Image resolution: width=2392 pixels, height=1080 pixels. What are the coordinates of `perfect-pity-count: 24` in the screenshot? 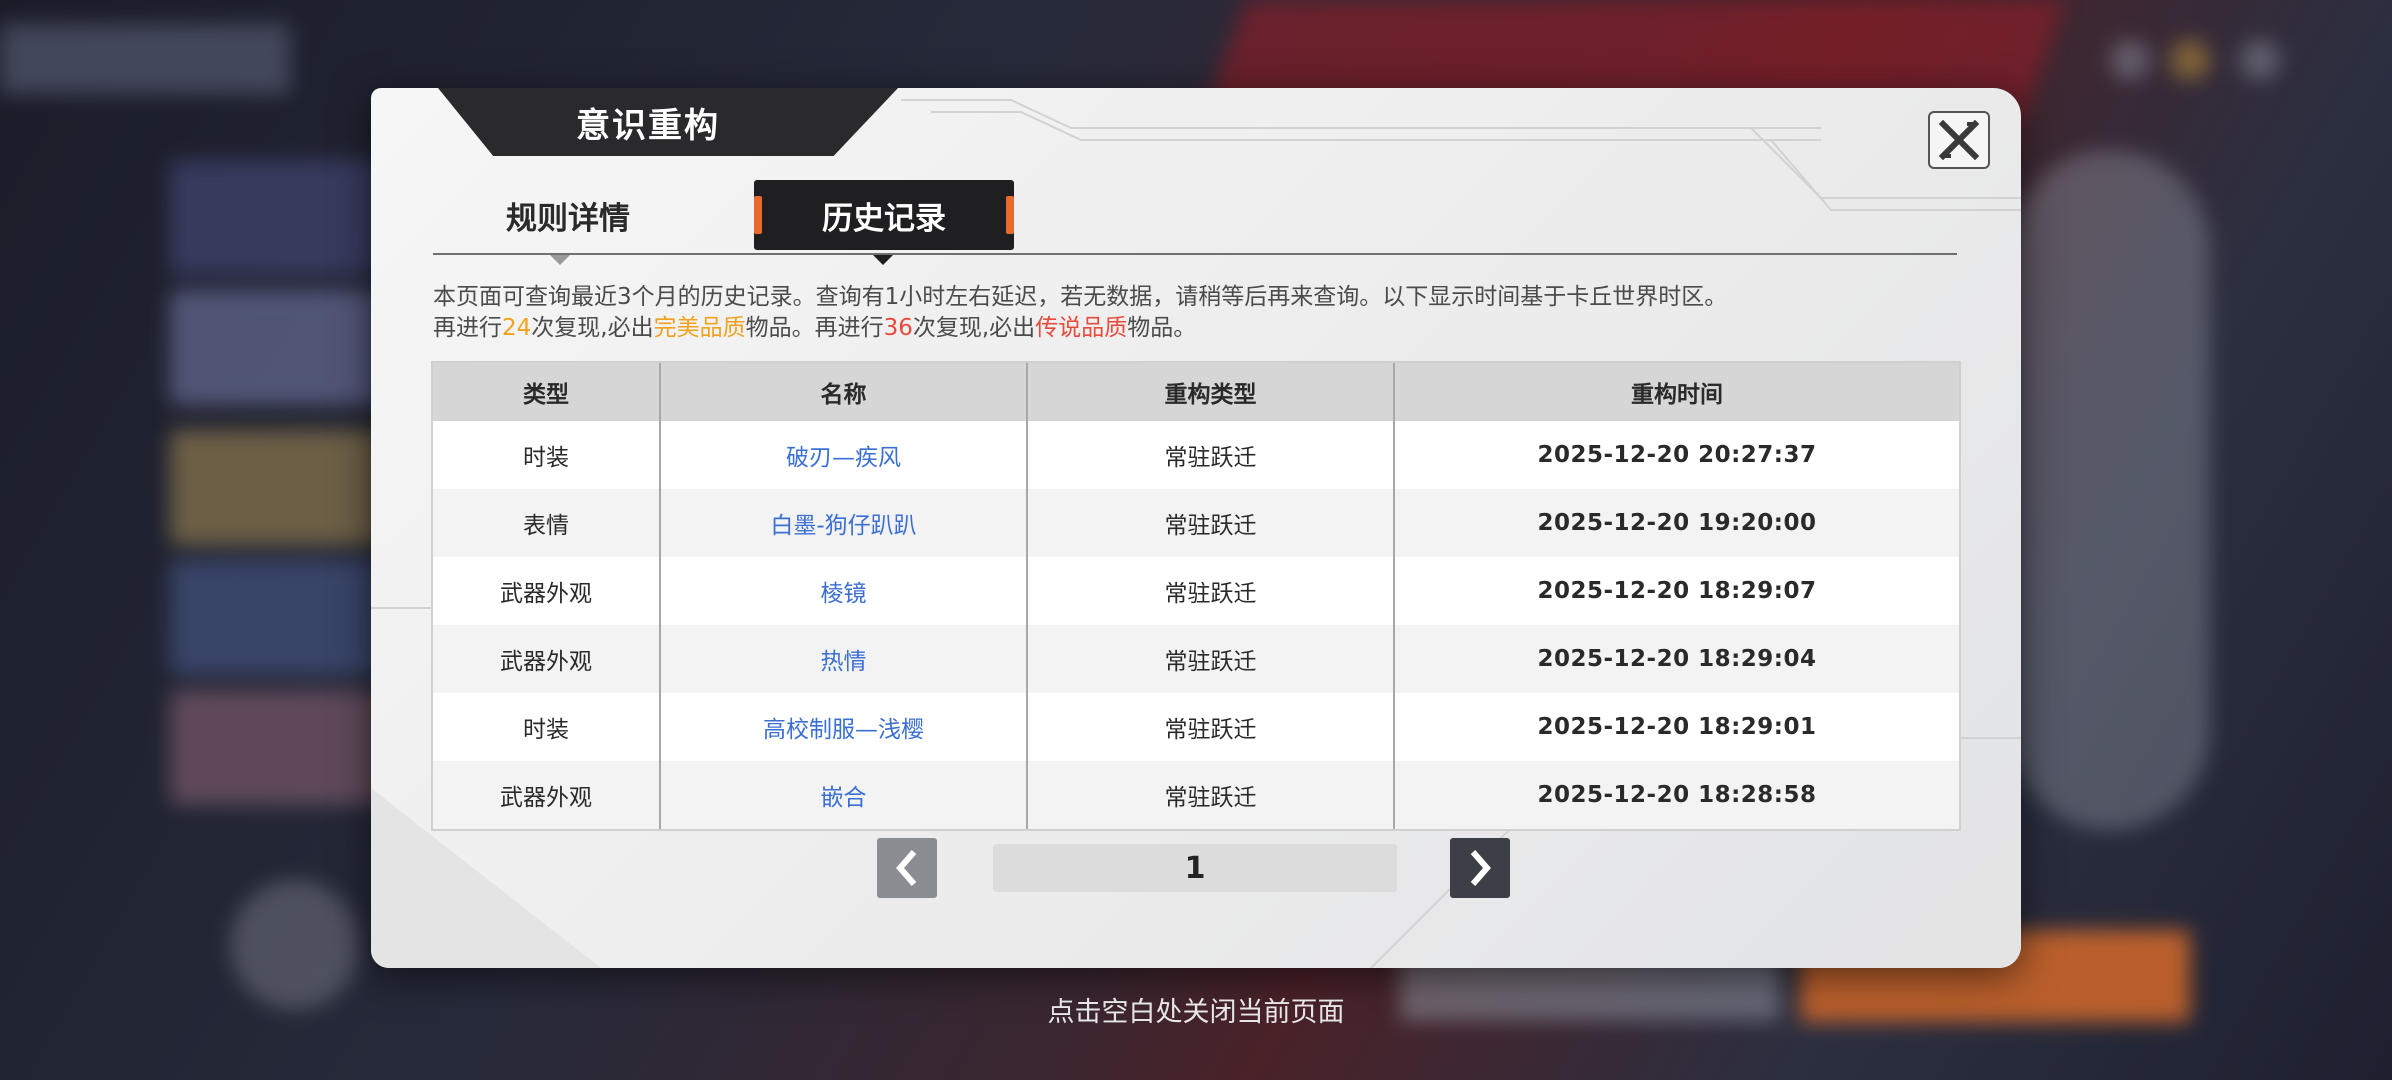 It's located at (517, 328).